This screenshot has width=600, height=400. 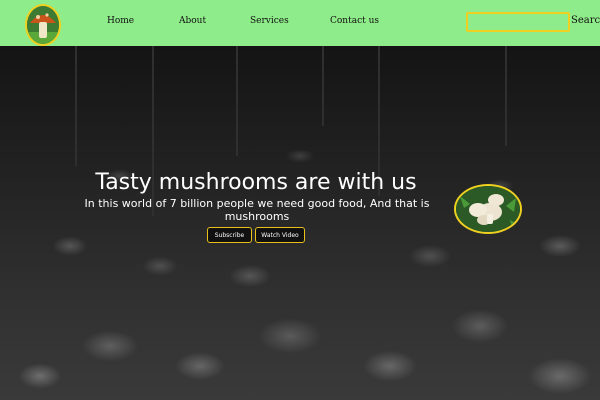 What do you see at coordinates (269, 21) in the screenshot?
I see `nav-link-services: Services` at bounding box center [269, 21].